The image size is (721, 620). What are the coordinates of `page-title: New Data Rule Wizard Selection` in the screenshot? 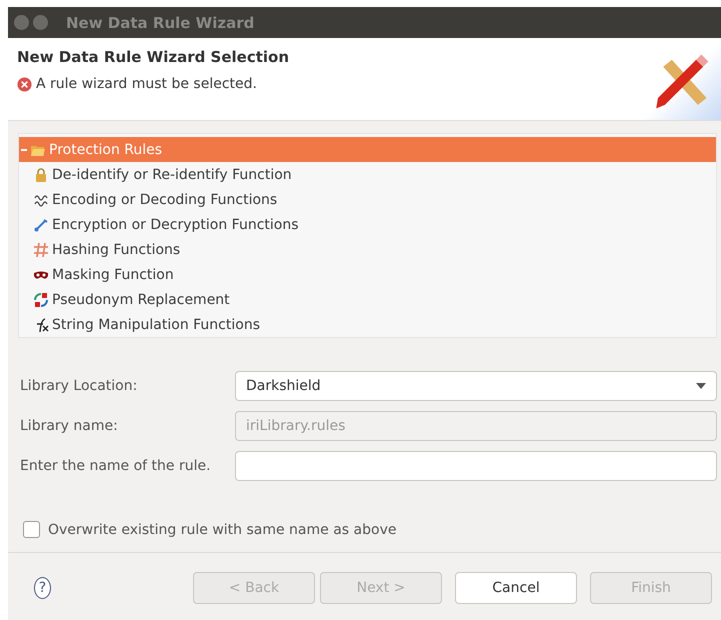 It's located at (153, 57).